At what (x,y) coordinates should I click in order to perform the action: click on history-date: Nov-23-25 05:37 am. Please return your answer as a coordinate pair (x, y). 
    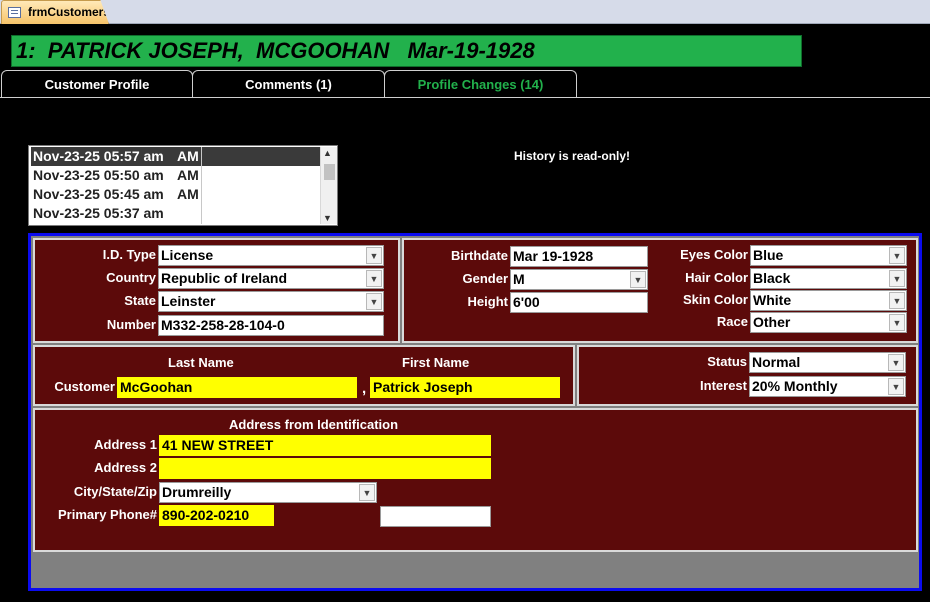
    Looking at the image, I should click on (98, 213).